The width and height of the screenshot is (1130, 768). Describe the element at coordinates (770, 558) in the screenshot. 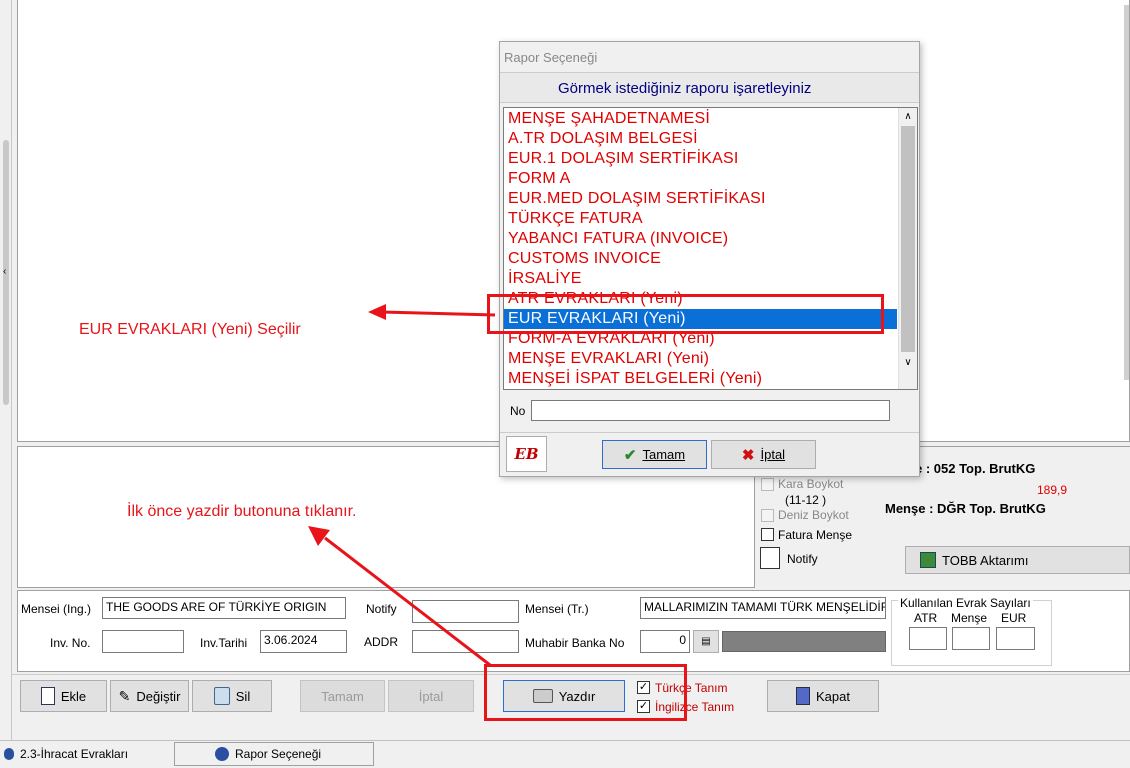

I see `notify-checkbox` at that location.